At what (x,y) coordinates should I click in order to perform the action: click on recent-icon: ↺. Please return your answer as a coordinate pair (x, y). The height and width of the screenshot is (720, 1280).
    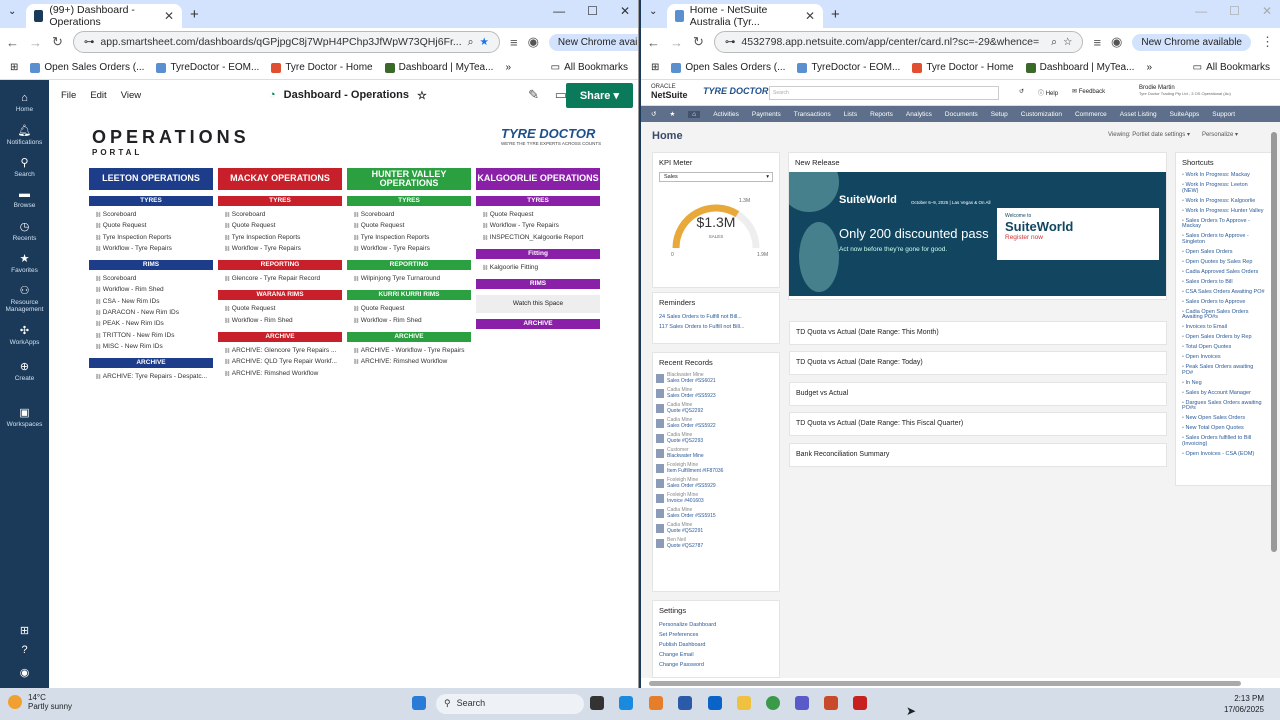
    Looking at the image, I should click on (1021, 92).